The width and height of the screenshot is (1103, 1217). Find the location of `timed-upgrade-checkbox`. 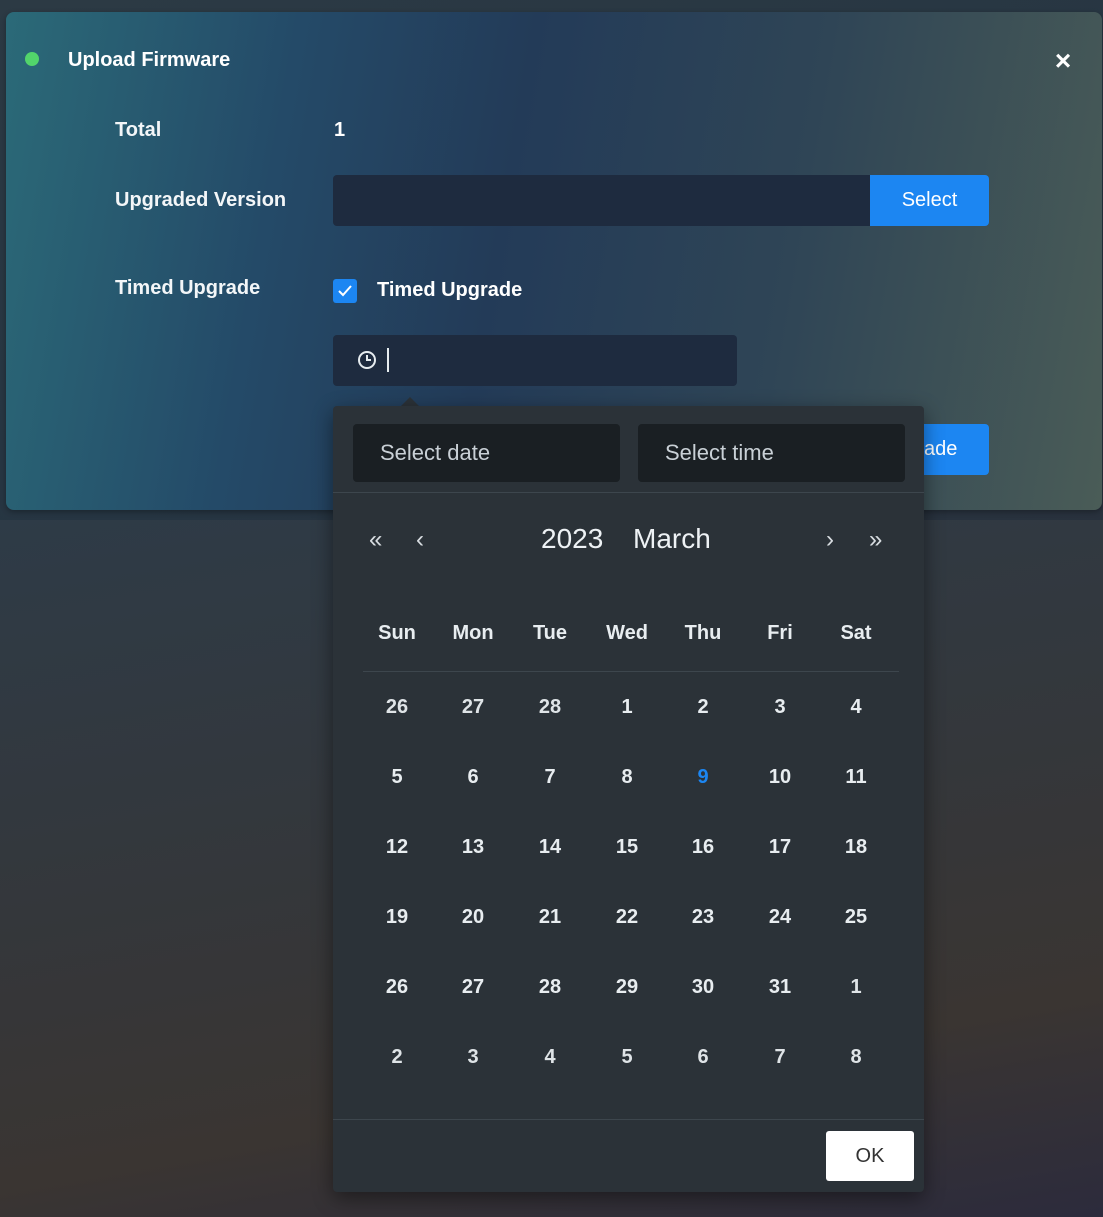

timed-upgrade-checkbox is located at coordinates (345, 291).